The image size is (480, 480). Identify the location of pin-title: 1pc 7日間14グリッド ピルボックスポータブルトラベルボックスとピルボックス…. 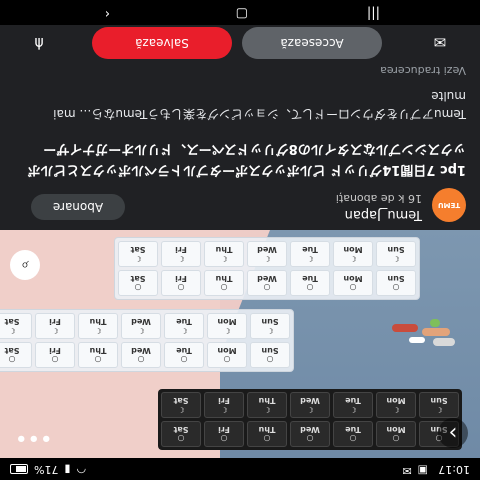
(246, 159).